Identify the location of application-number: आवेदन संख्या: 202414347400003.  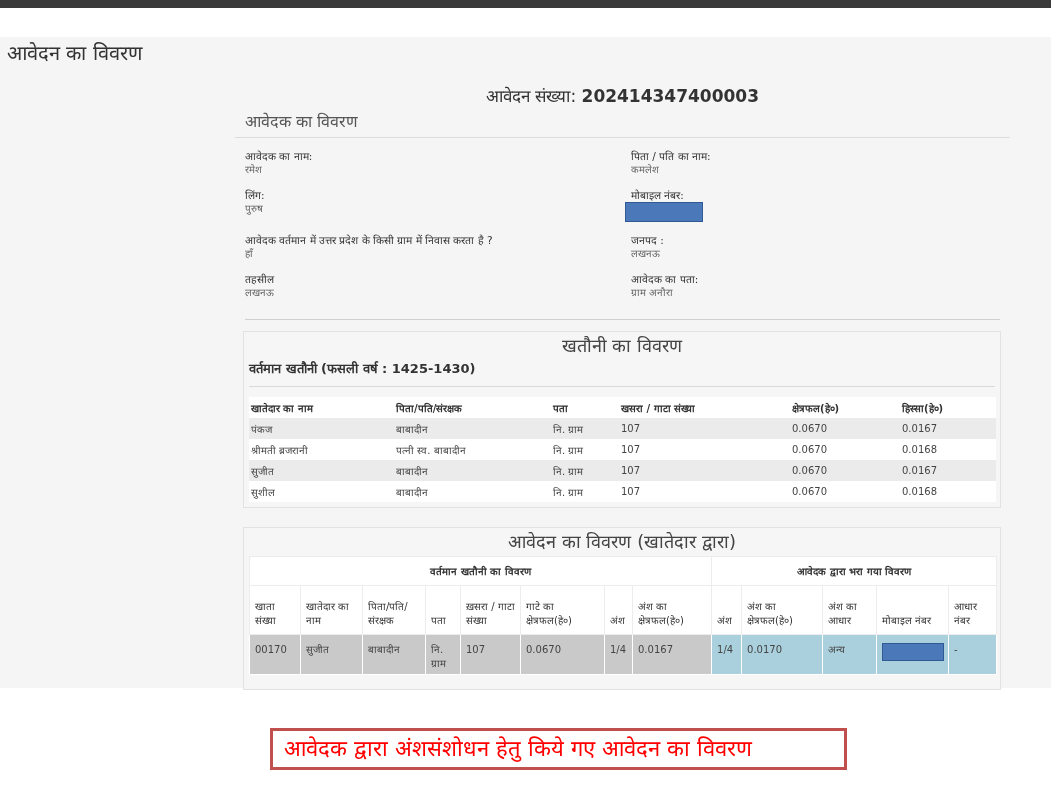
(622, 96).